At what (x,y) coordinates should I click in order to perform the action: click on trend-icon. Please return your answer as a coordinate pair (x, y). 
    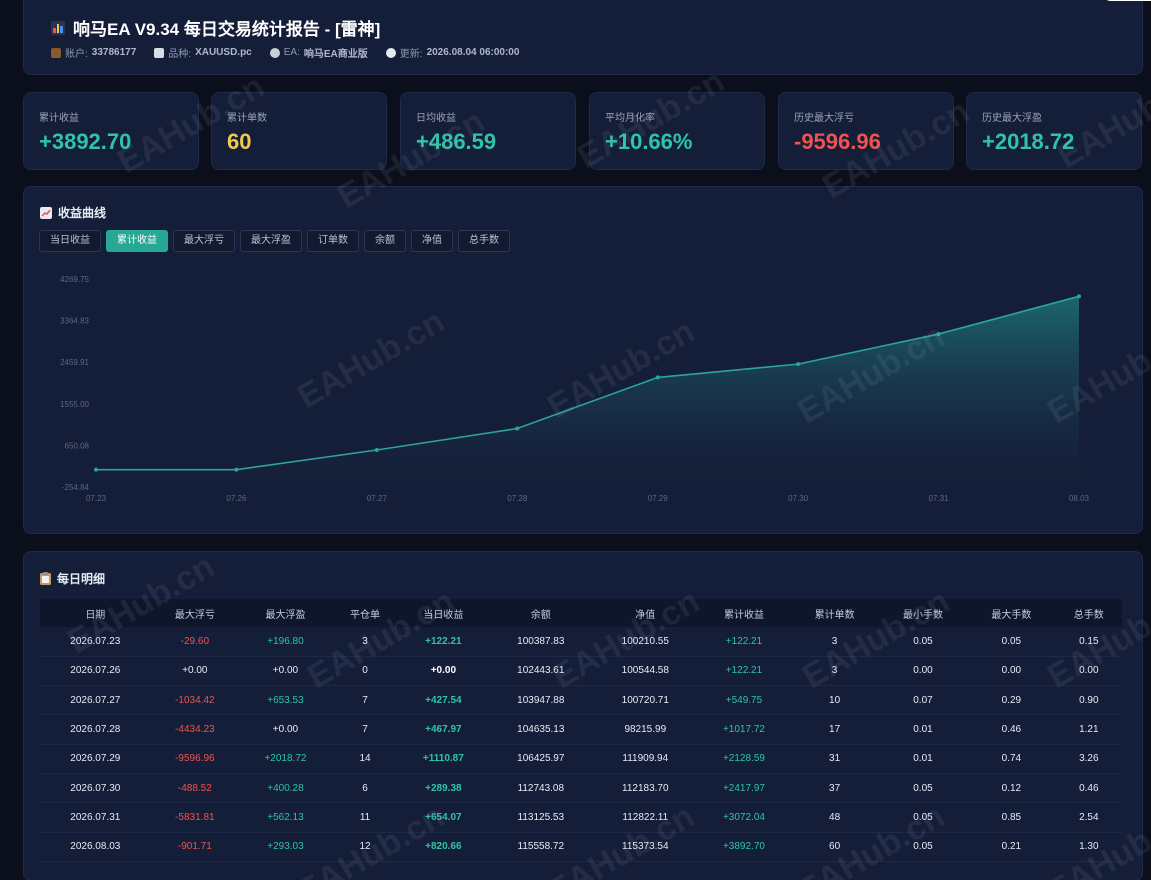
    Looking at the image, I should click on (159, 52).